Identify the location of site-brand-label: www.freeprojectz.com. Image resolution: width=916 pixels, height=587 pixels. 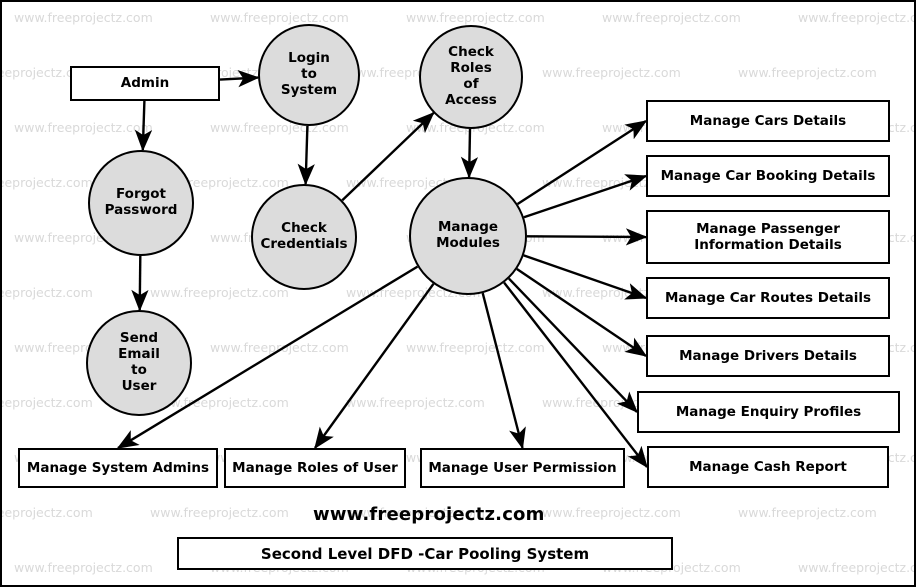
(429, 514).